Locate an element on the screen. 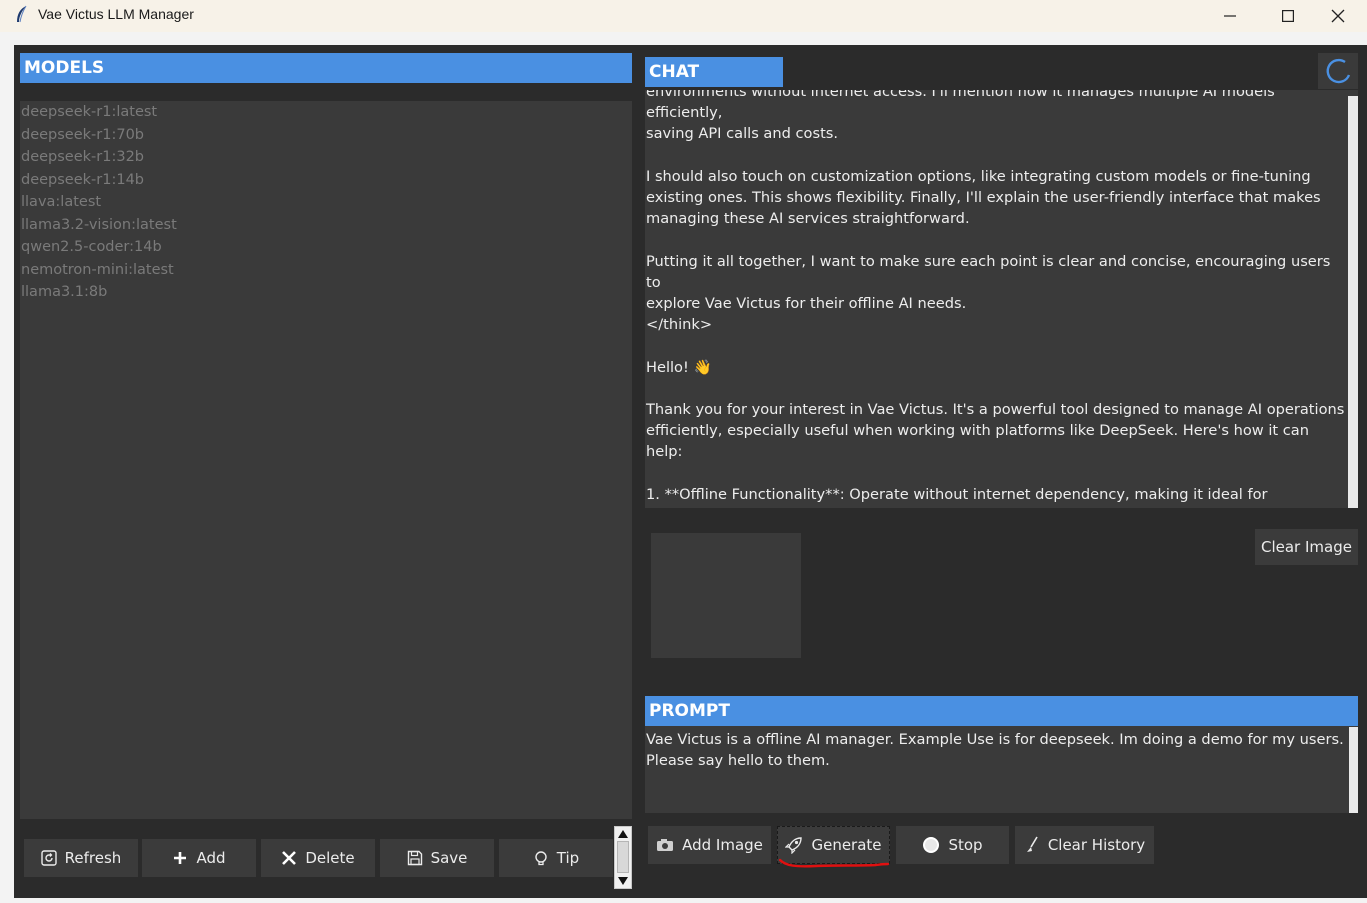  add-model-button: Add is located at coordinates (199, 858).